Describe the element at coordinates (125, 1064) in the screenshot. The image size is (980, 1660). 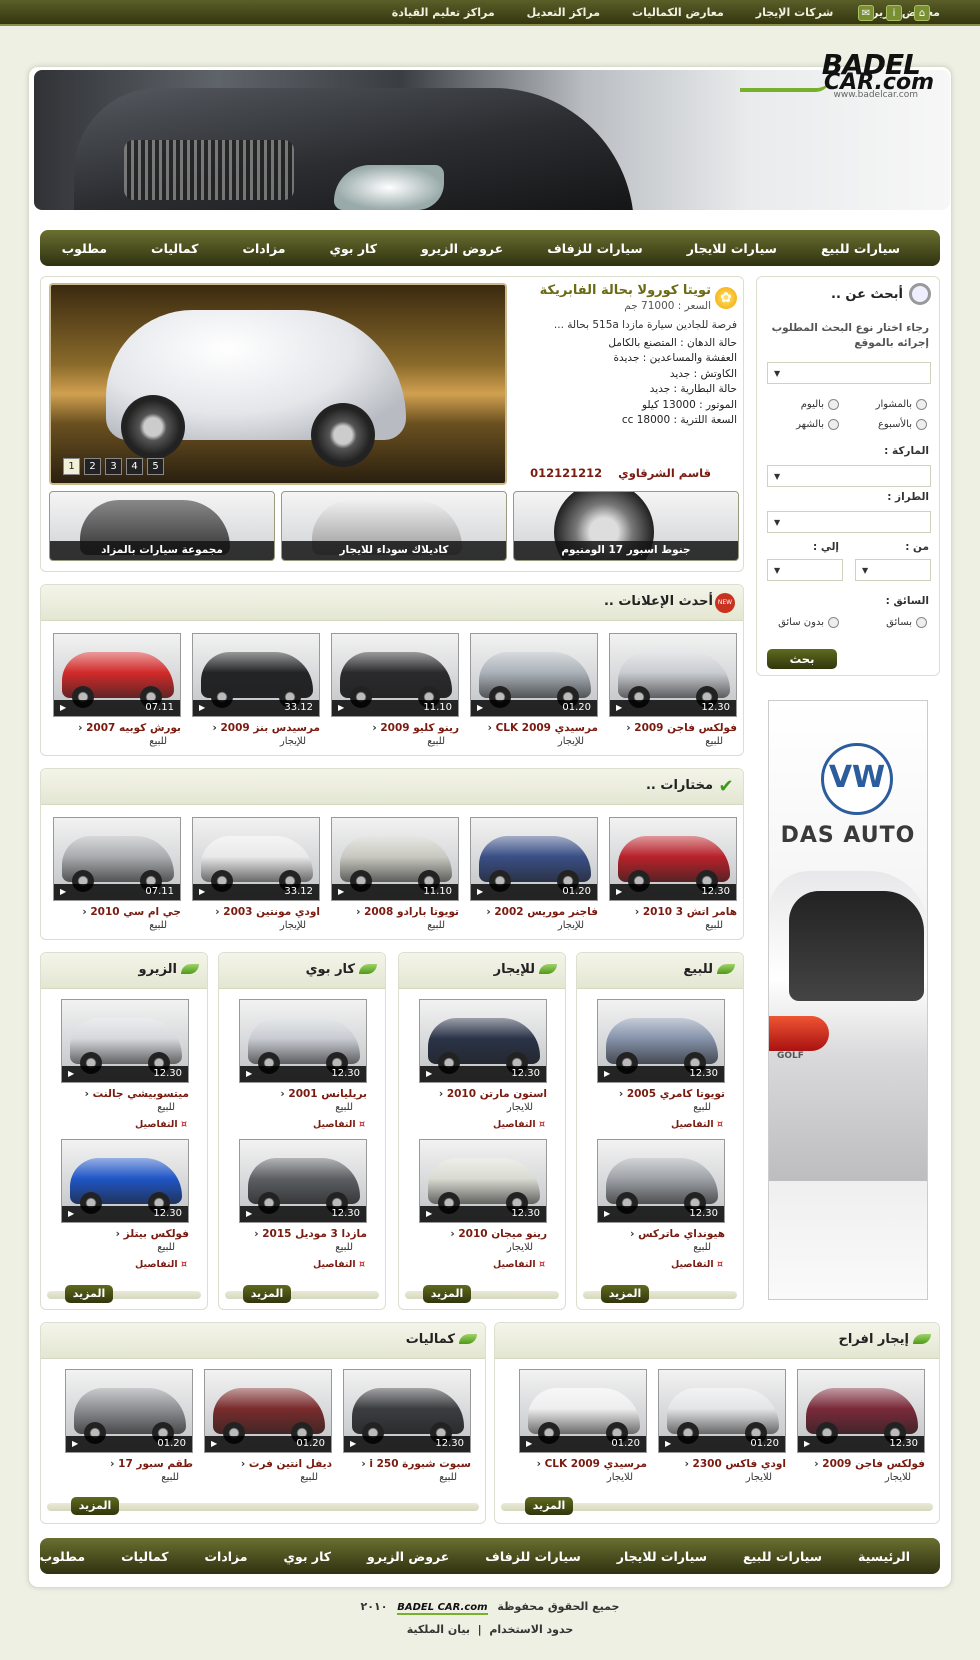
I see `car-listing: ▶ 12.30 ميتسوبيشي جالنت للبيع التفاصيل` at that location.